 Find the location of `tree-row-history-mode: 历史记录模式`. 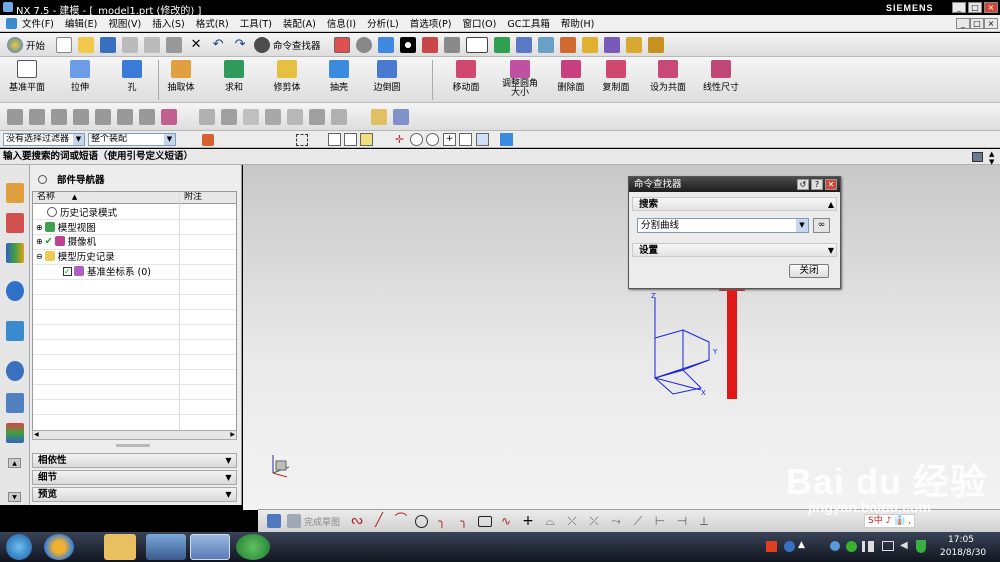

tree-row-history-mode: 历史记录模式 is located at coordinates (82, 212).